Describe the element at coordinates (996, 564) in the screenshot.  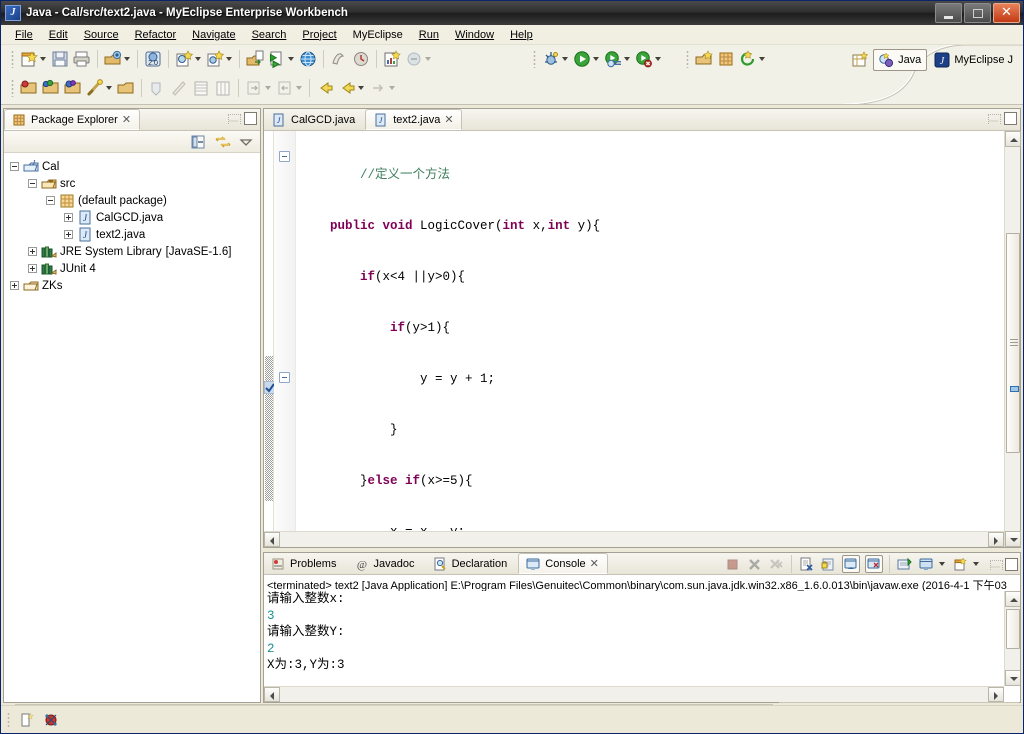
I see `minimize-icon` at that location.